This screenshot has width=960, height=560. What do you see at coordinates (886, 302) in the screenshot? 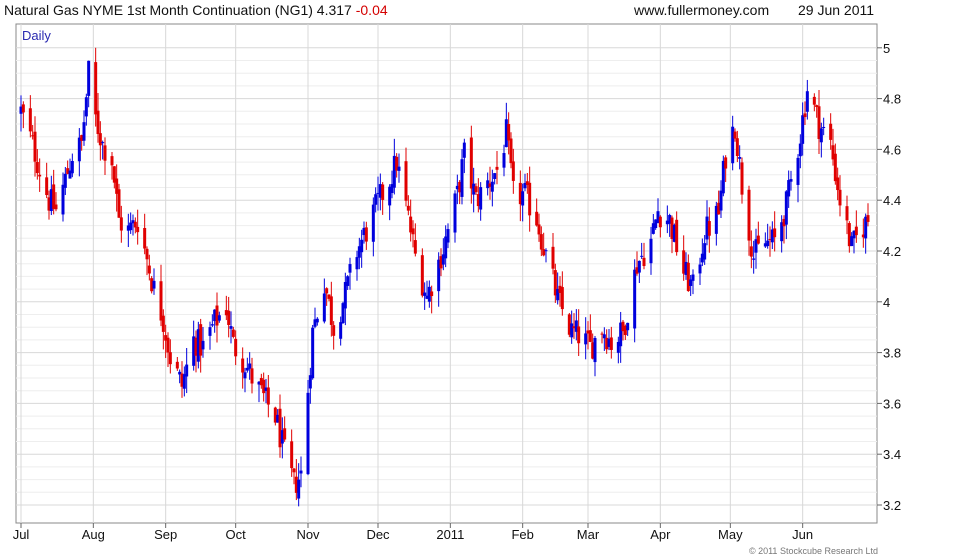
I see `y-tick-label: 4` at bounding box center [886, 302].